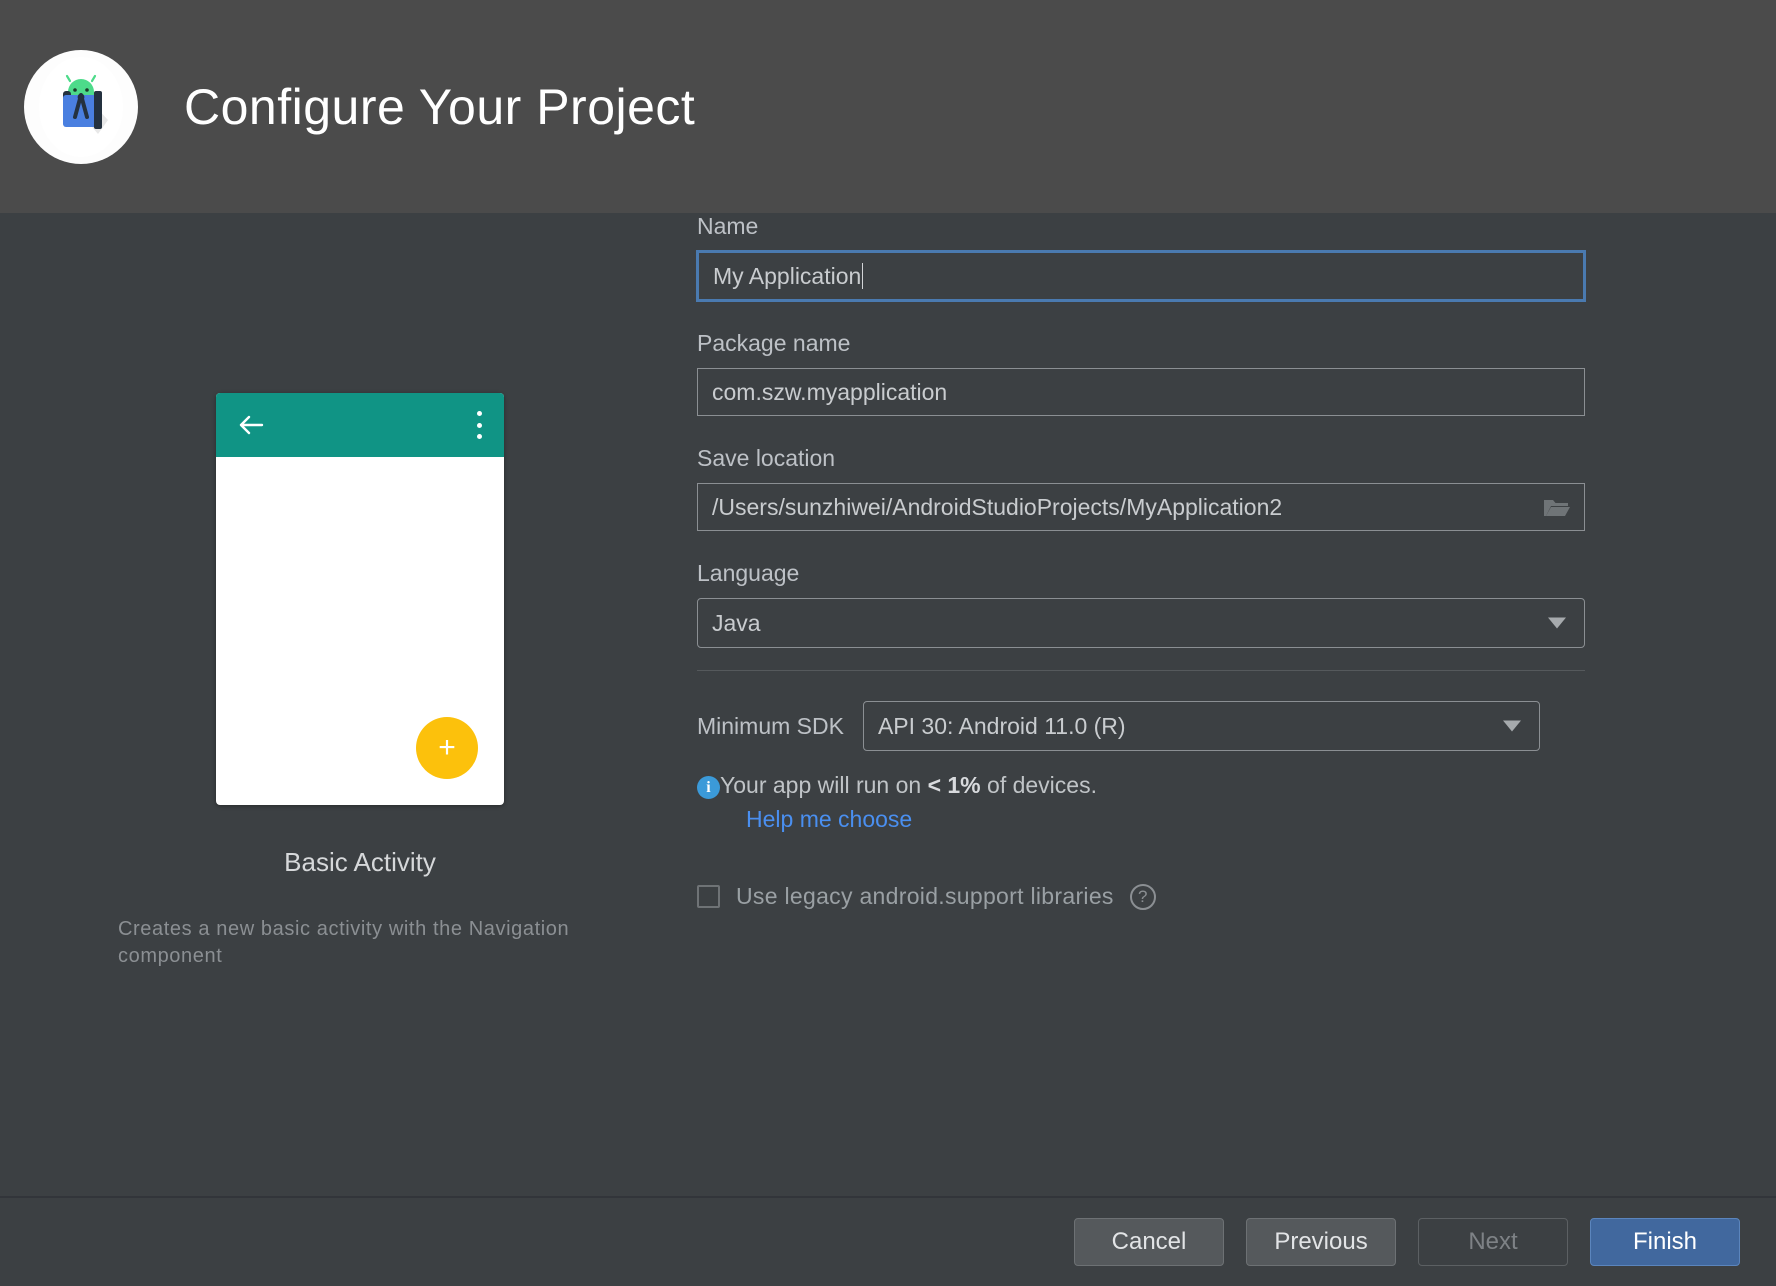 The image size is (1776, 1286). I want to click on arrow-back-icon, so click(251, 425).